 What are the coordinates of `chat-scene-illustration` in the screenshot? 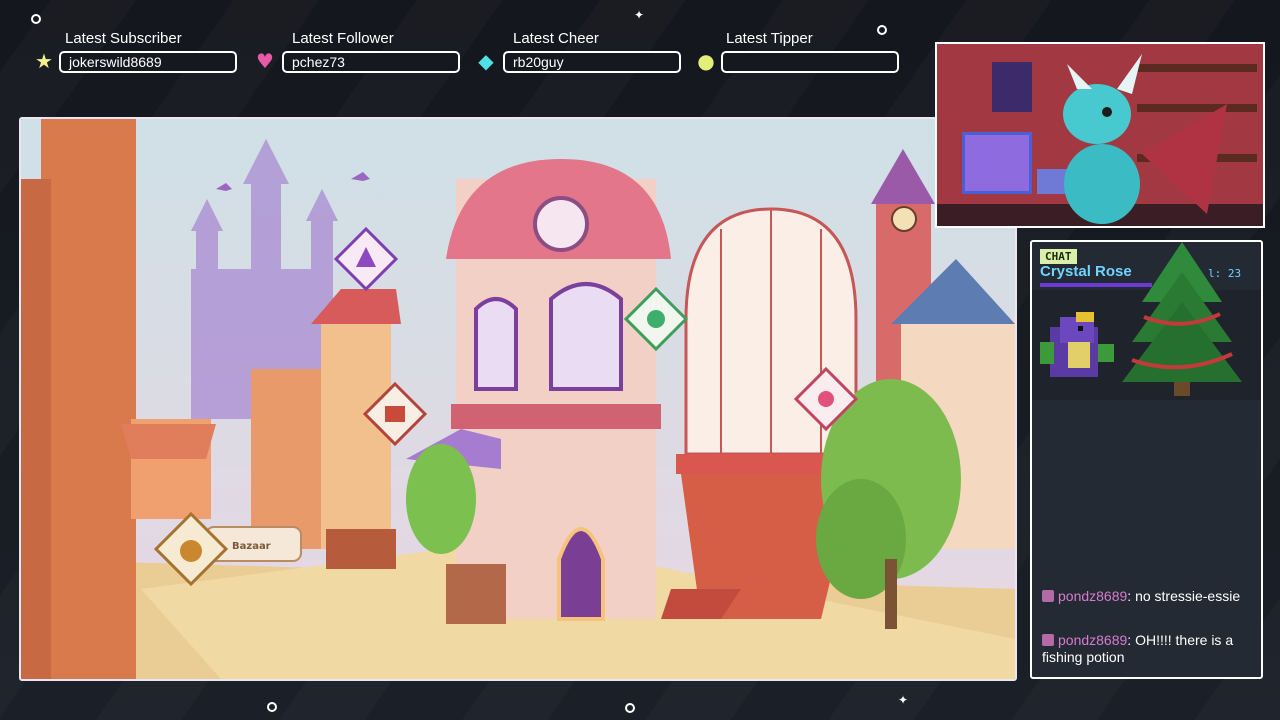 It's located at (1146, 321).